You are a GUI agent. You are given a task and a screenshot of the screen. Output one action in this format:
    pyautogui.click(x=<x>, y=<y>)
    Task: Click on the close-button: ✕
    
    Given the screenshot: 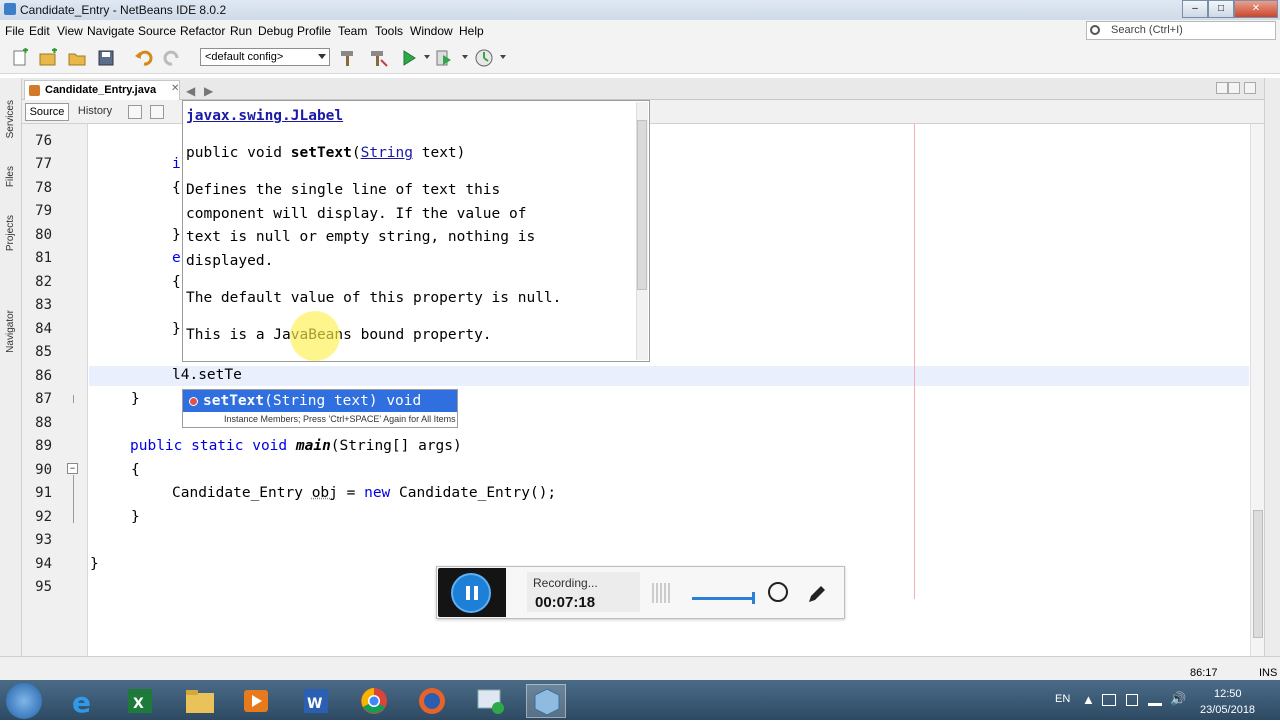 What is the action you would take?
    pyautogui.click(x=1256, y=9)
    